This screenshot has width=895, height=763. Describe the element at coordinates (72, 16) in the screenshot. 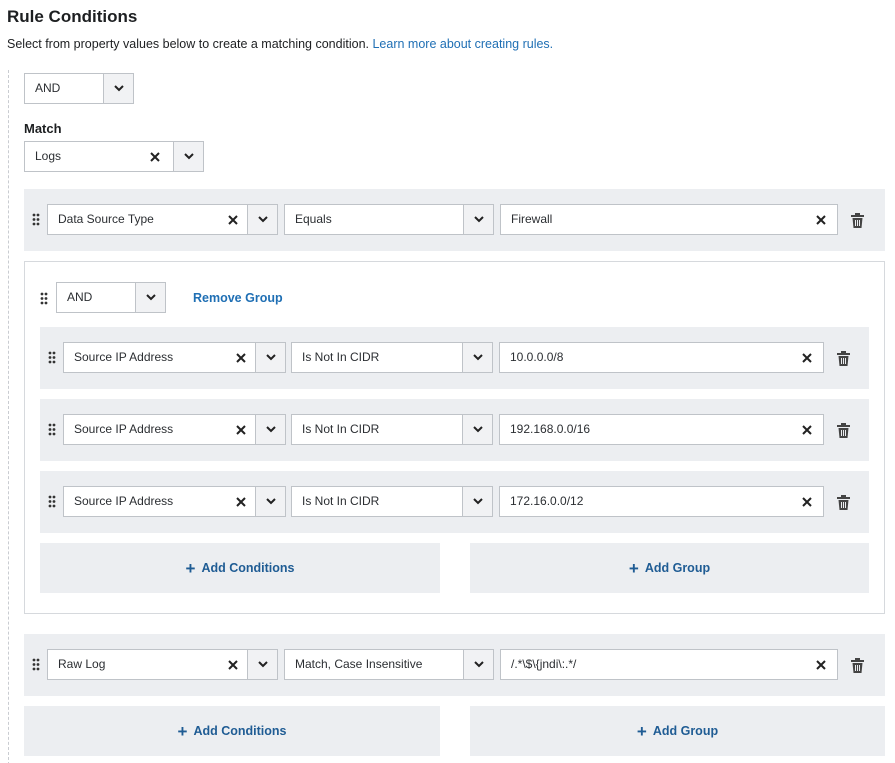

I see `page-title: Rule Conditions` at that location.